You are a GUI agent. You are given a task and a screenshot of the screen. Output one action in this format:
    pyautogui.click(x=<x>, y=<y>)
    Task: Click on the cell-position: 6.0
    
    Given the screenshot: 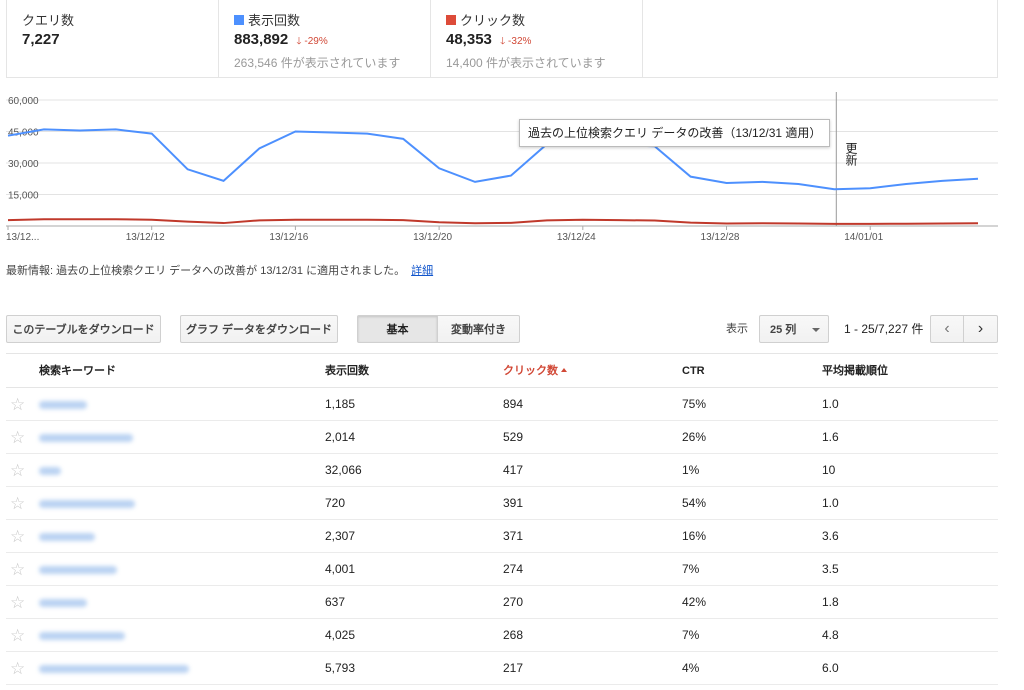 What is the action you would take?
    pyautogui.click(x=830, y=668)
    